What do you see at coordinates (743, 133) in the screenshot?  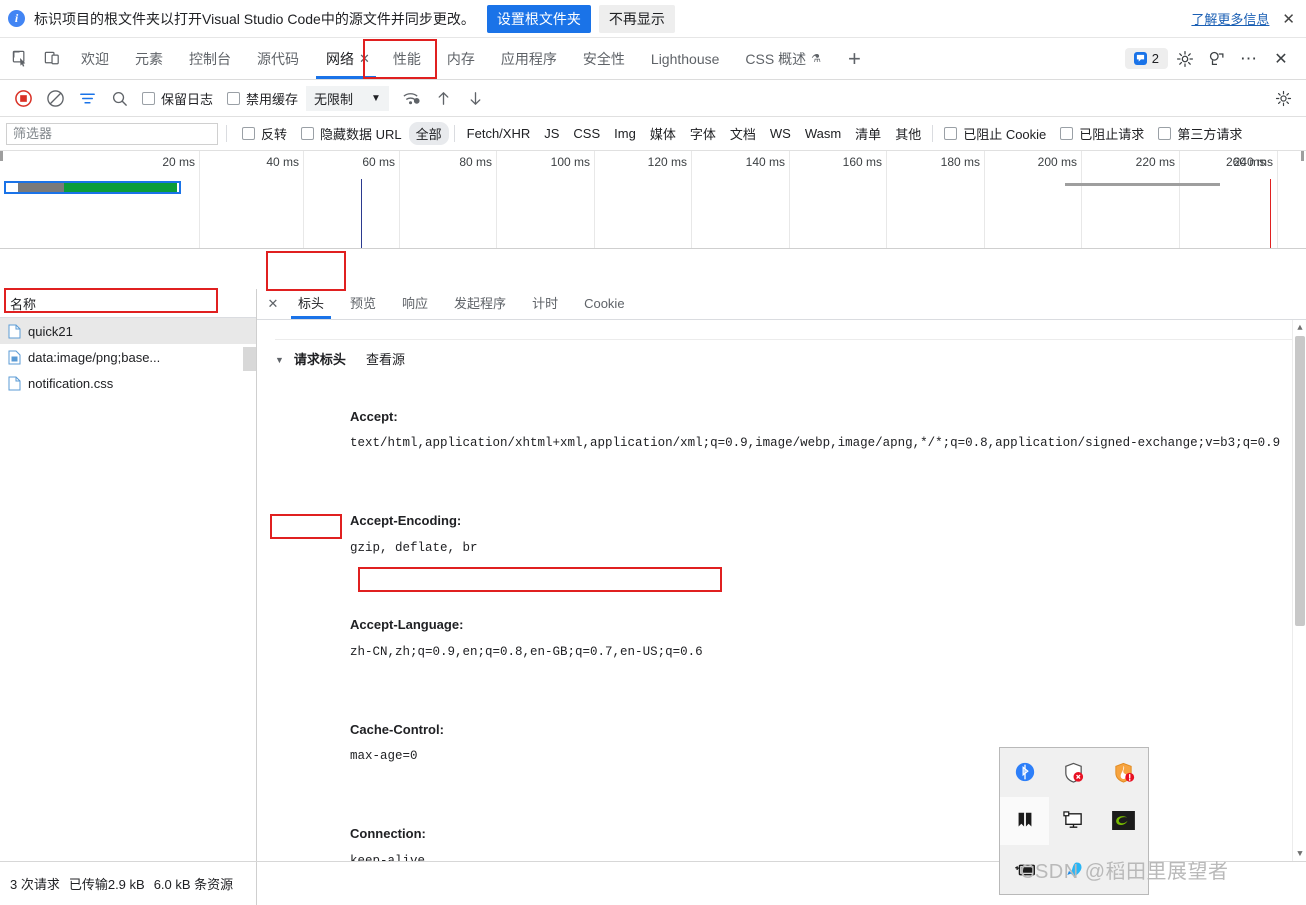 I see `filter-type-doc: 文档` at bounding box center [743, 133].